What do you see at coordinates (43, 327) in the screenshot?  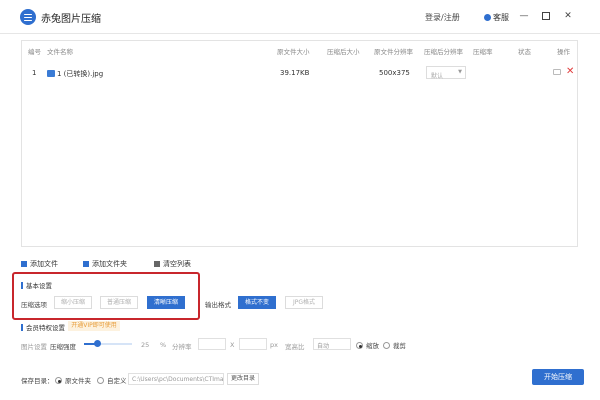 I see `vip-settings-title: 会员特权设置` at bounding box center [43, 327].